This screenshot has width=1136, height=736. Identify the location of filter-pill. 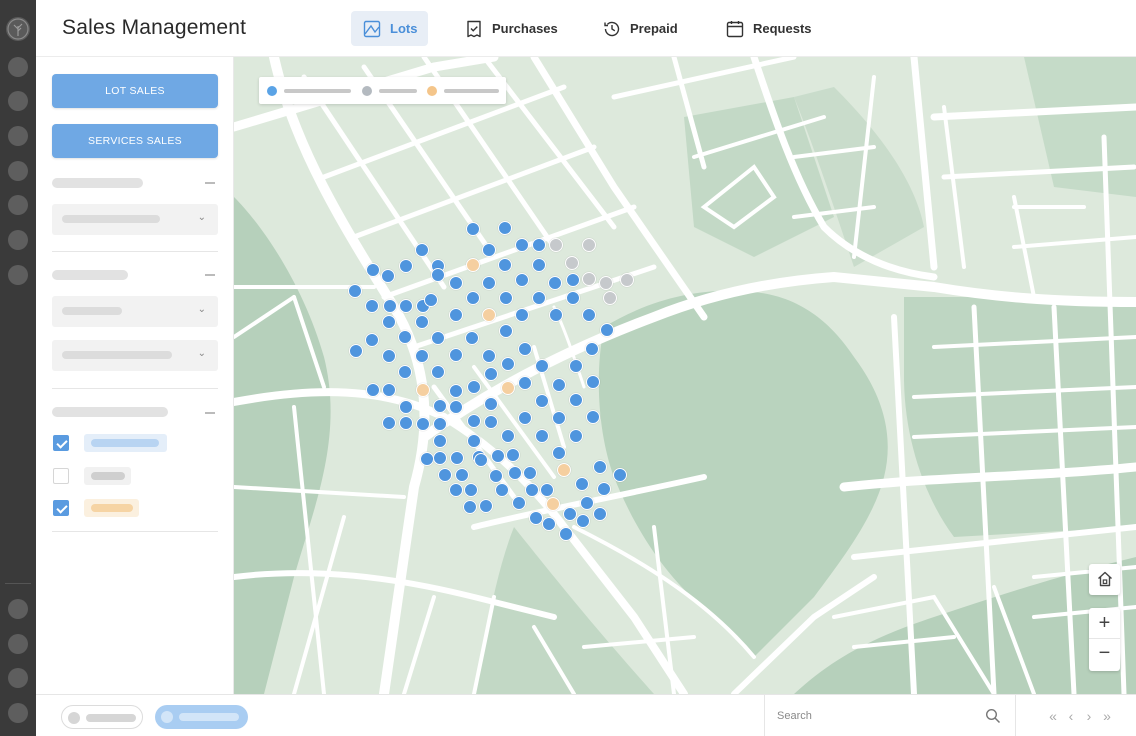
(102, 717).